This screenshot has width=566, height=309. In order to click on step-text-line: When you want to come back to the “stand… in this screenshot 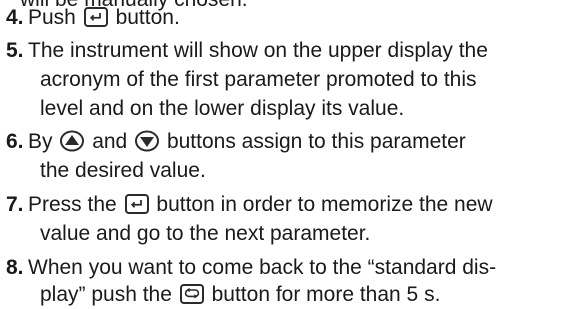, I will do `click(262, 267)`.